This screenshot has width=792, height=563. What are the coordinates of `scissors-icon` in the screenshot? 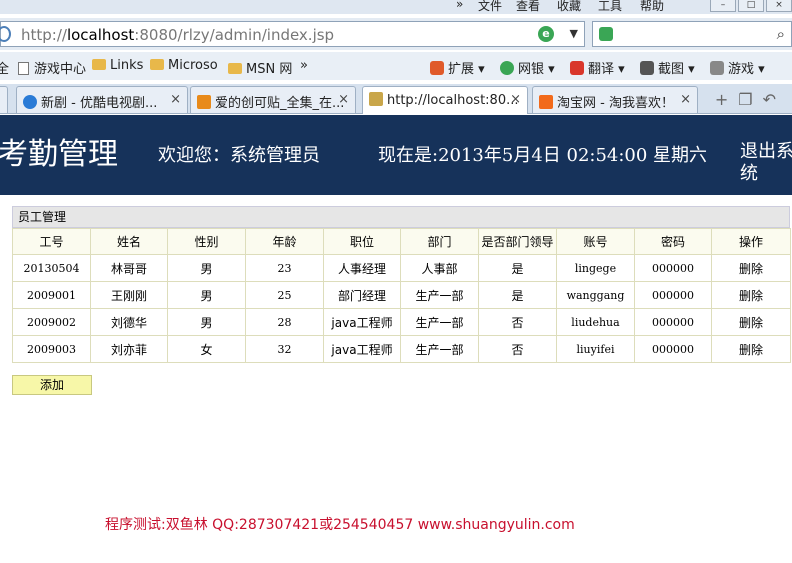 It's located at (647, 68).